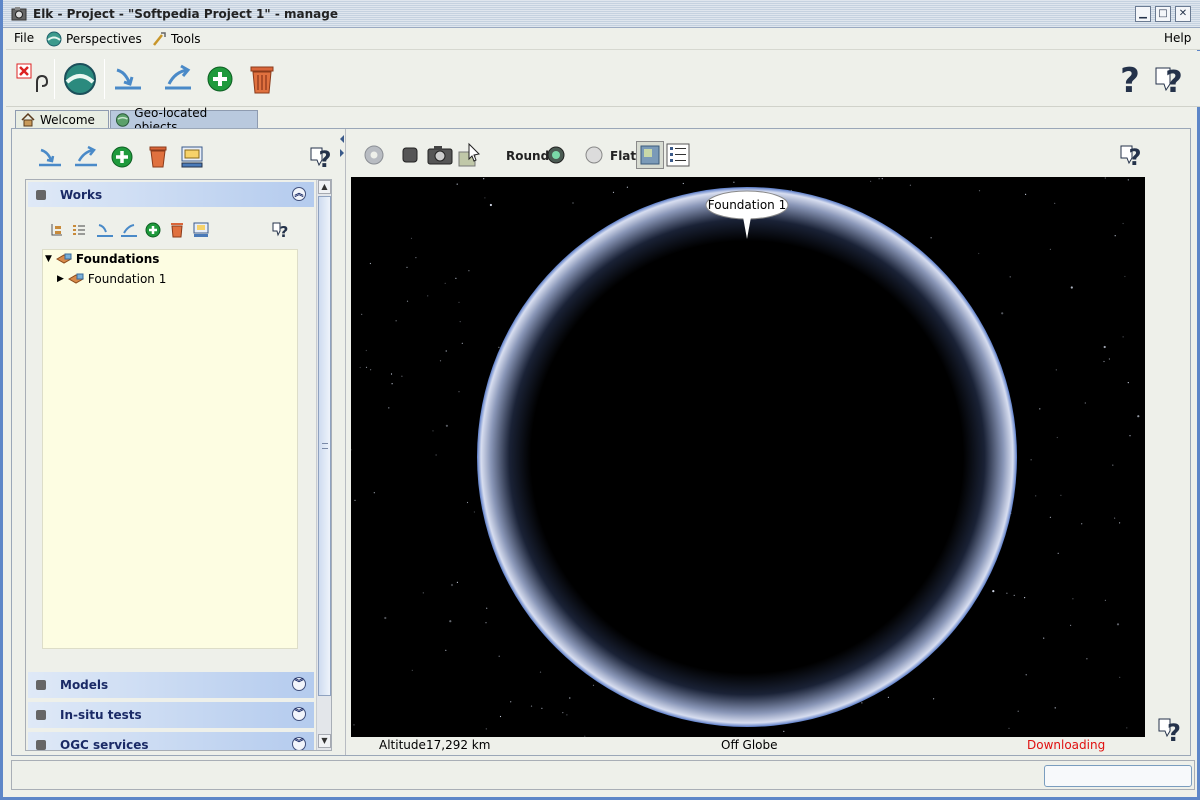  I want to click on perspective-button, so click(80, 79).